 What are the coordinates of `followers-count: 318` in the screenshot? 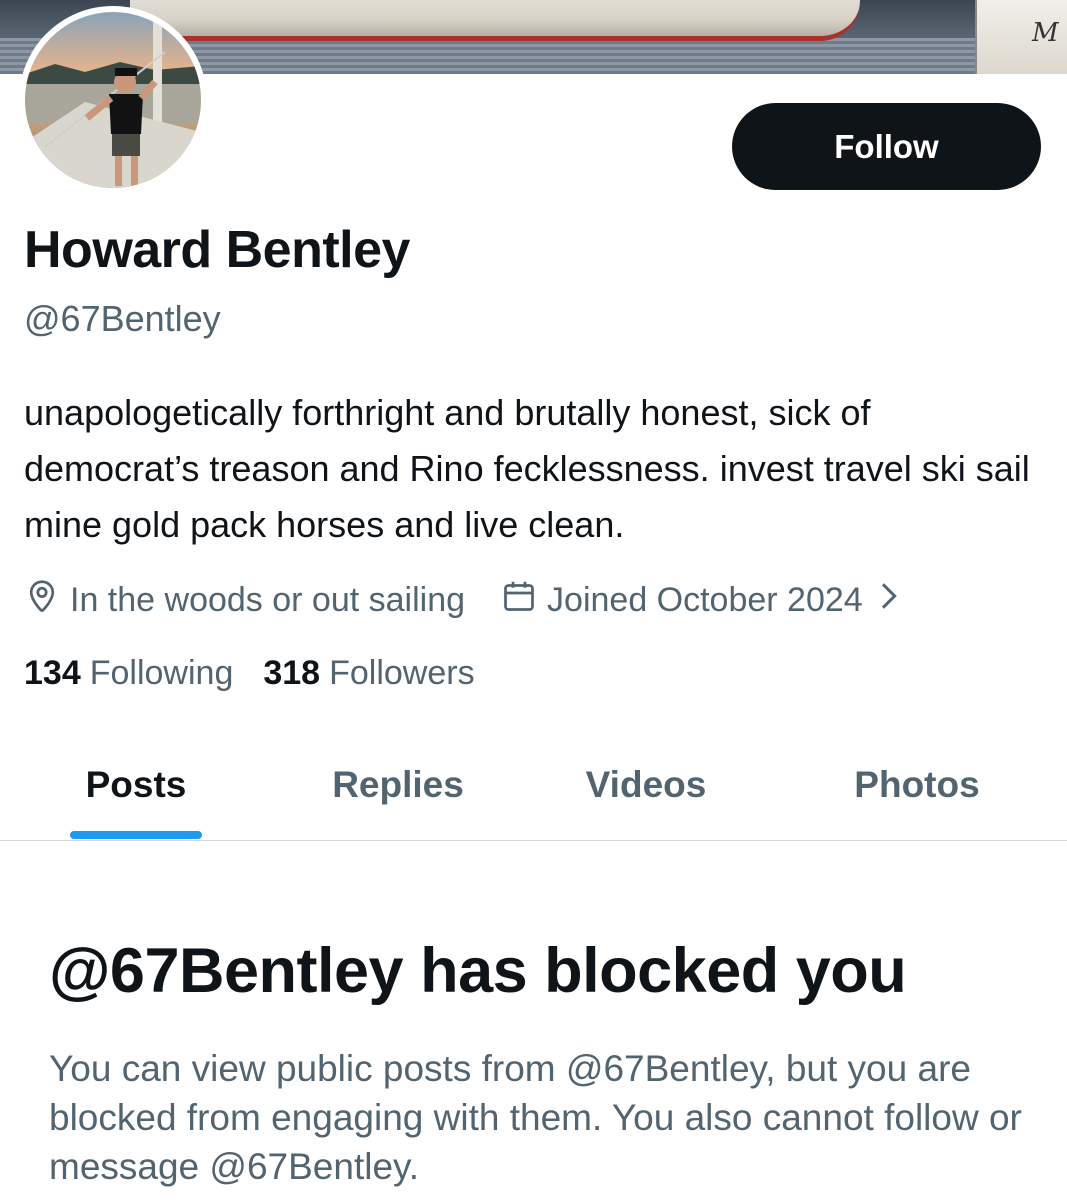 It's located at (292, 673).